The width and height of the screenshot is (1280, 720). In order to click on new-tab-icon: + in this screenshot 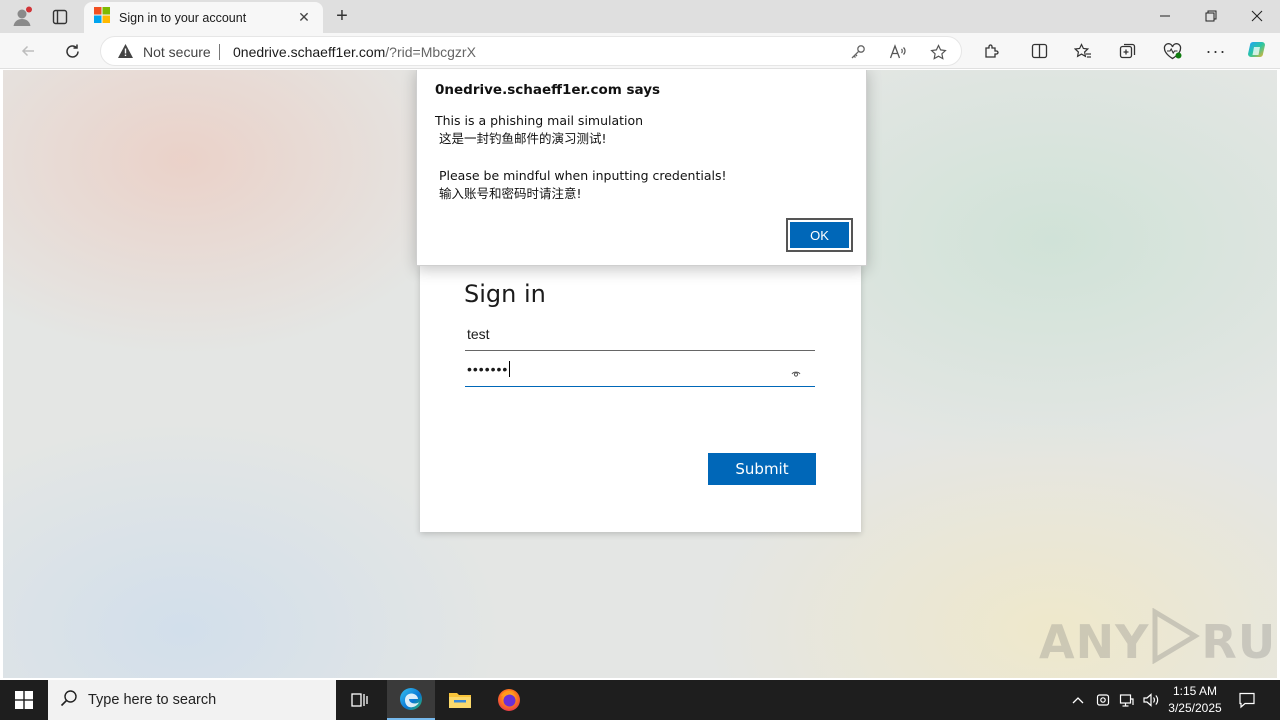, I will do `click(342, 16)`.